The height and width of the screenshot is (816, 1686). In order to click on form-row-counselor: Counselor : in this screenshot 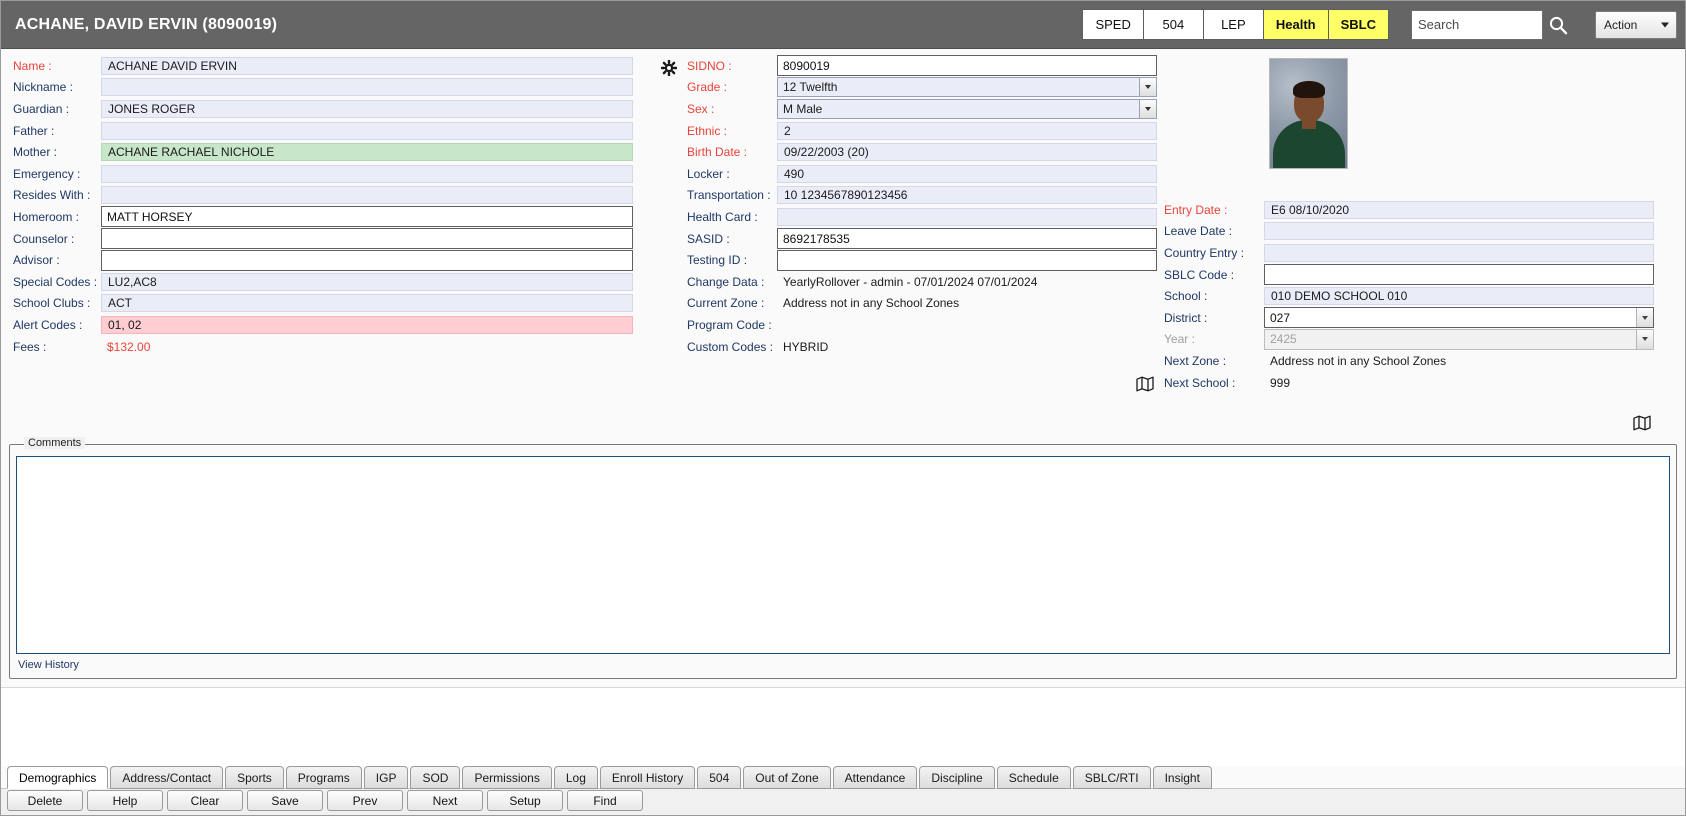, I will do `click(323, 239)`.